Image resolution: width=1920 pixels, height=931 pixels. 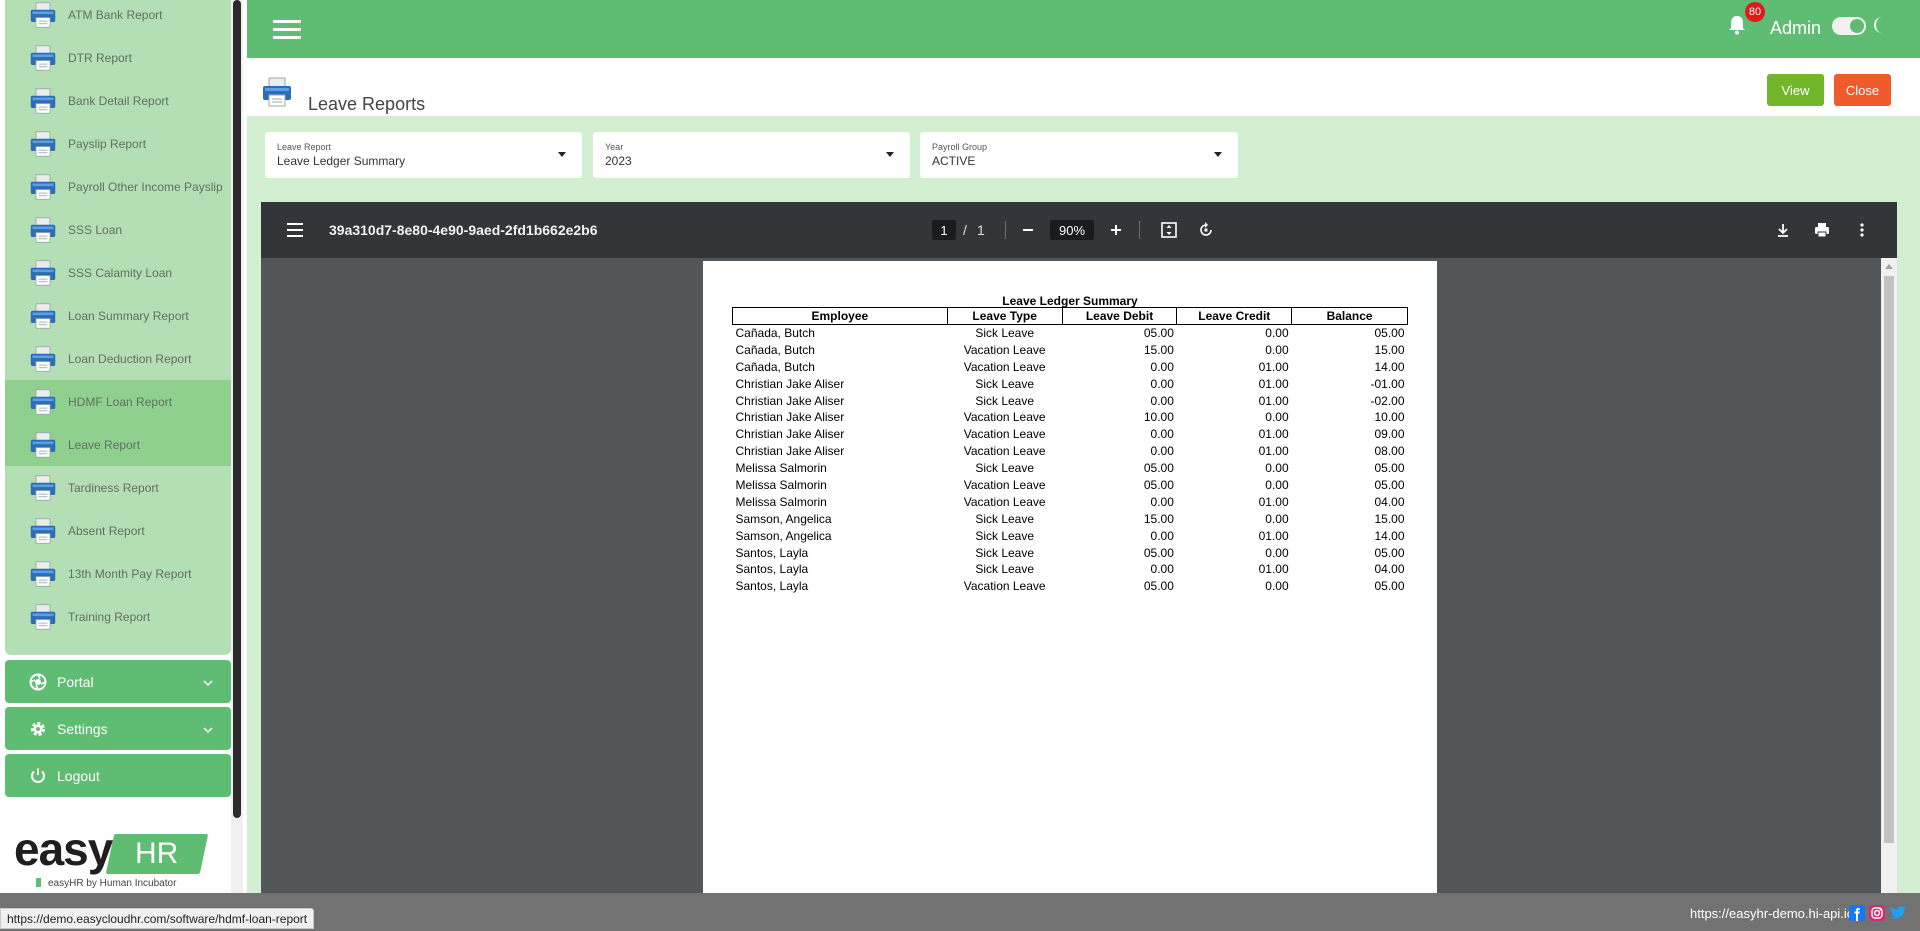 I want to click on settings-menu-button: Settings, so click(x=118, y=728).